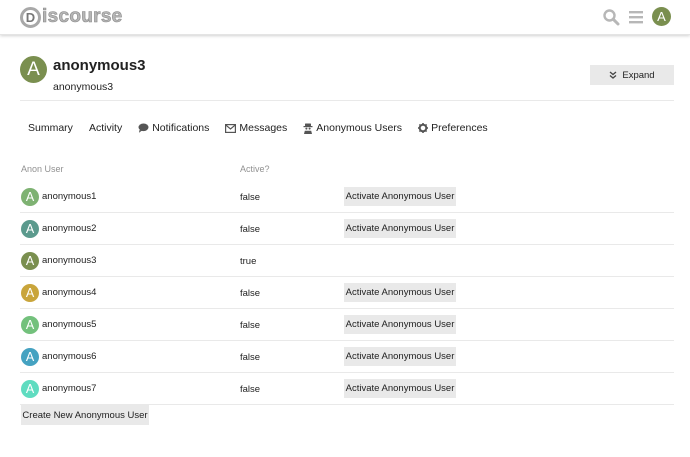 Image resolution: width=690 pixels, height=457 pixels. What do you see at coordinates (638, 75) in the screenshot?
I see `expand-label: Expand` at bounding box center [638, 75].